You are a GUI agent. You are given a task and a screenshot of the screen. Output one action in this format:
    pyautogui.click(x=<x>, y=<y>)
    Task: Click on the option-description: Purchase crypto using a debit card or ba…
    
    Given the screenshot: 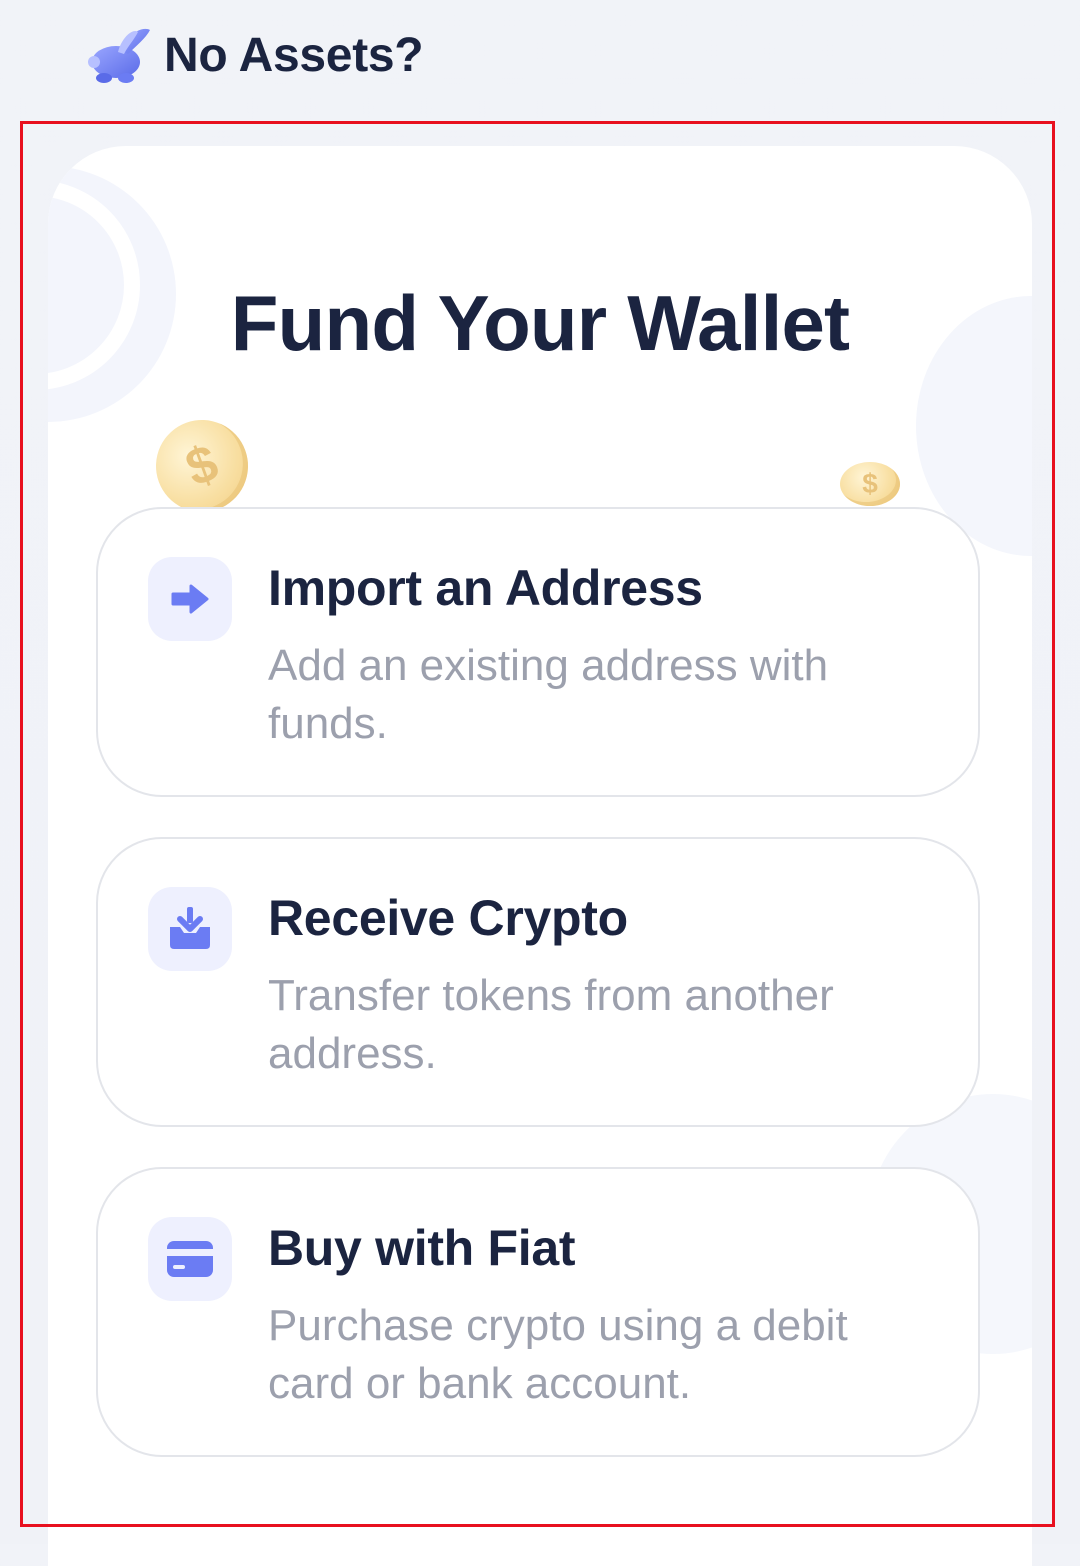 What is the action you would take?
    pyautogui.click(x=558, y=1354)
    